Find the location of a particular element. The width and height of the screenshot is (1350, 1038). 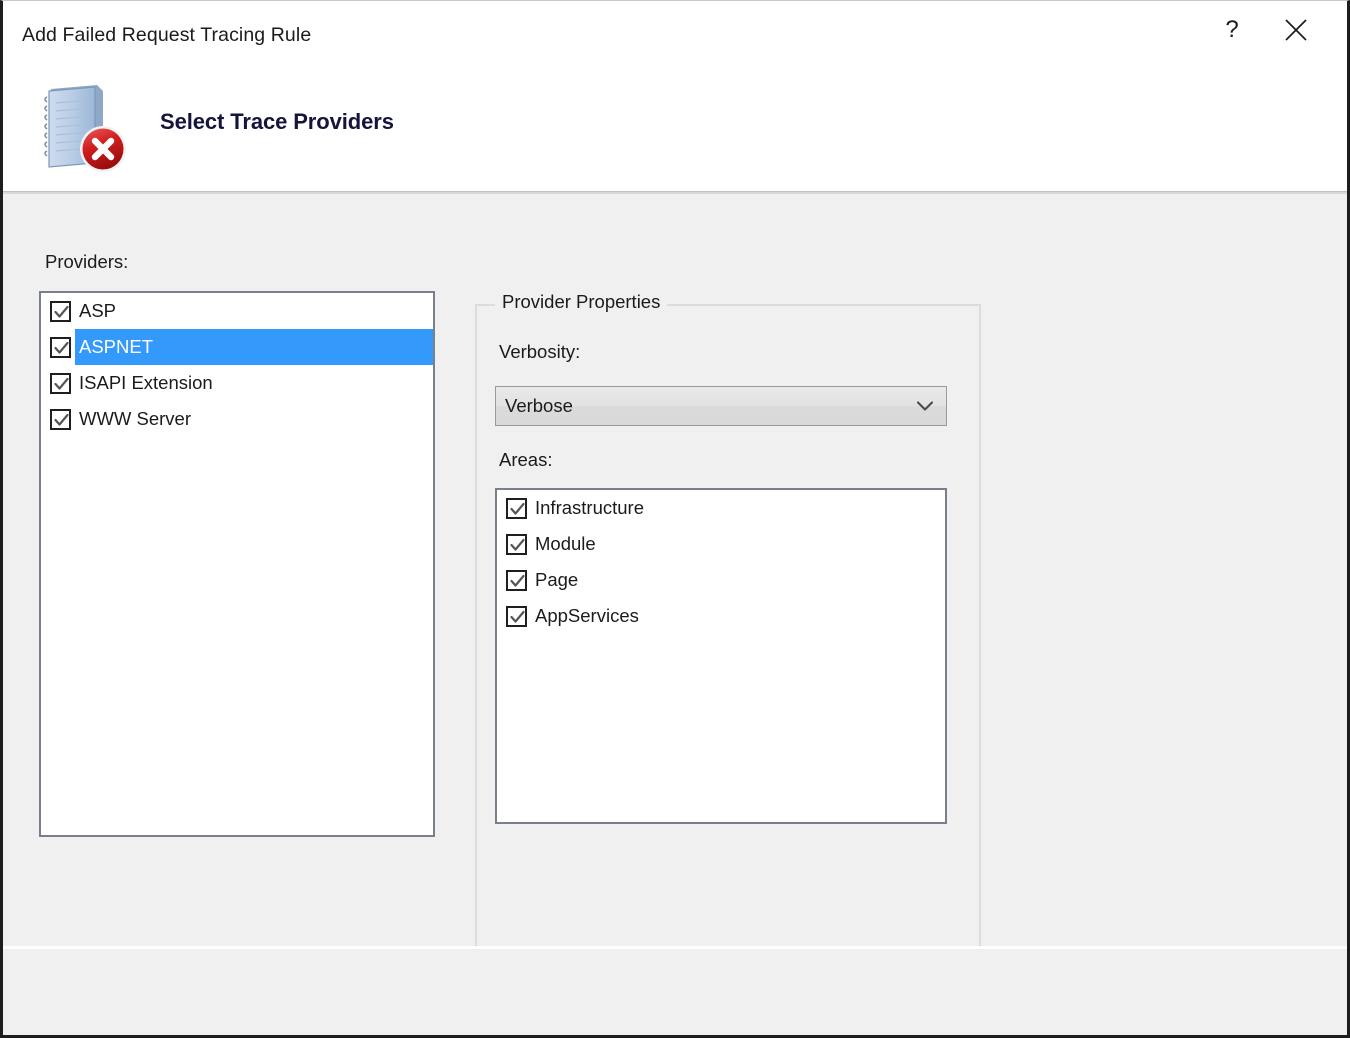

close-icon is located at coordinates (1296, 30).